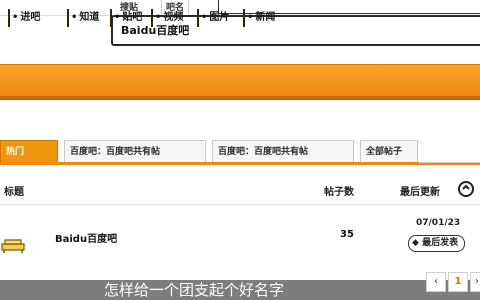 The image size is (480, 300). I want to click on main-nav, so click(240, 82).